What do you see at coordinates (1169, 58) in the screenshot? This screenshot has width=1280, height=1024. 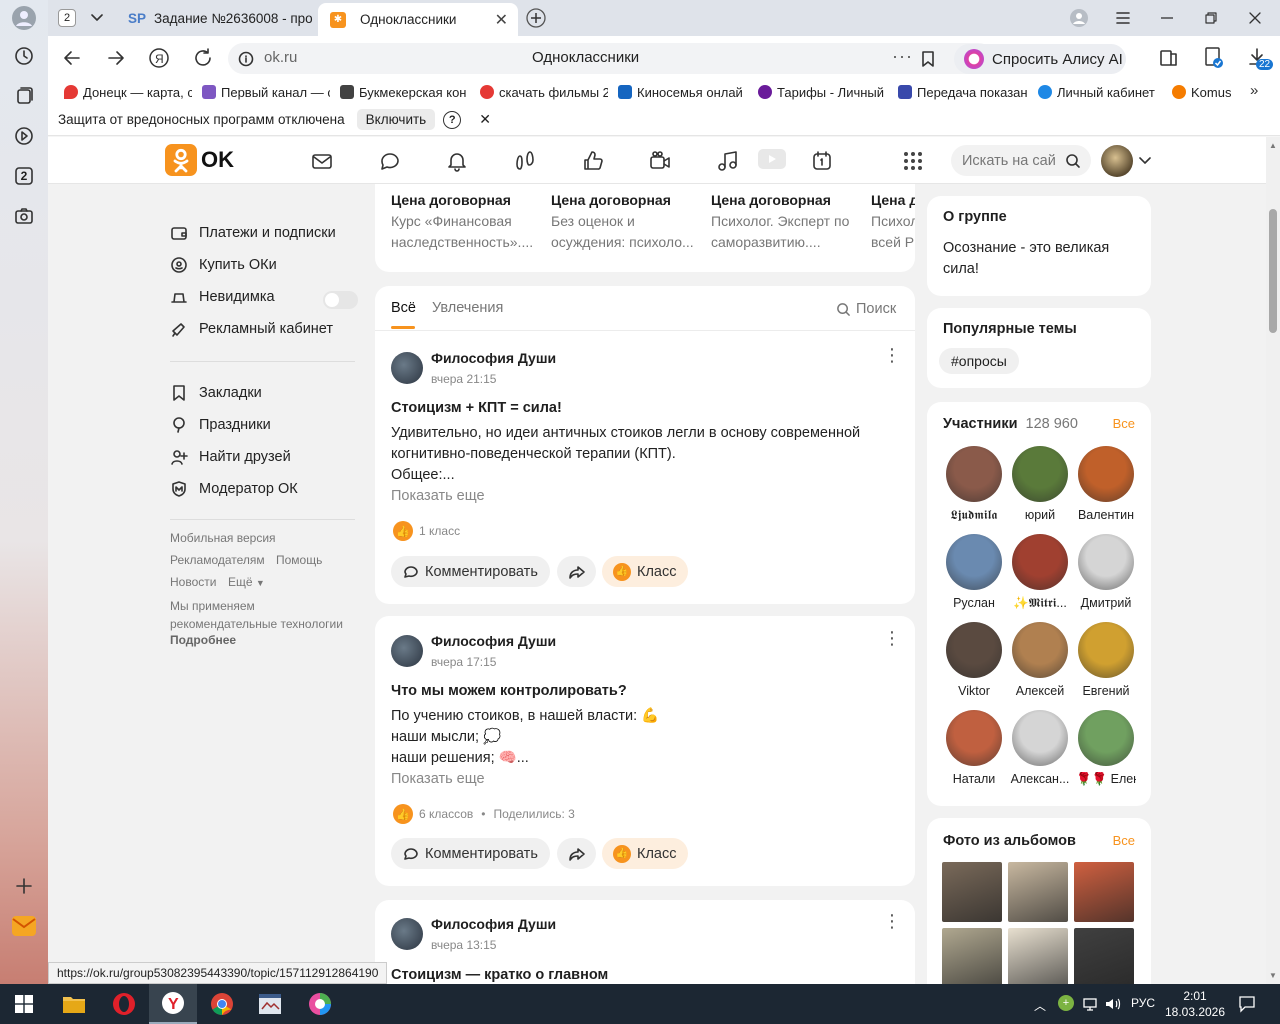 I see `reader-icon` at bounding box center [1169, 58].